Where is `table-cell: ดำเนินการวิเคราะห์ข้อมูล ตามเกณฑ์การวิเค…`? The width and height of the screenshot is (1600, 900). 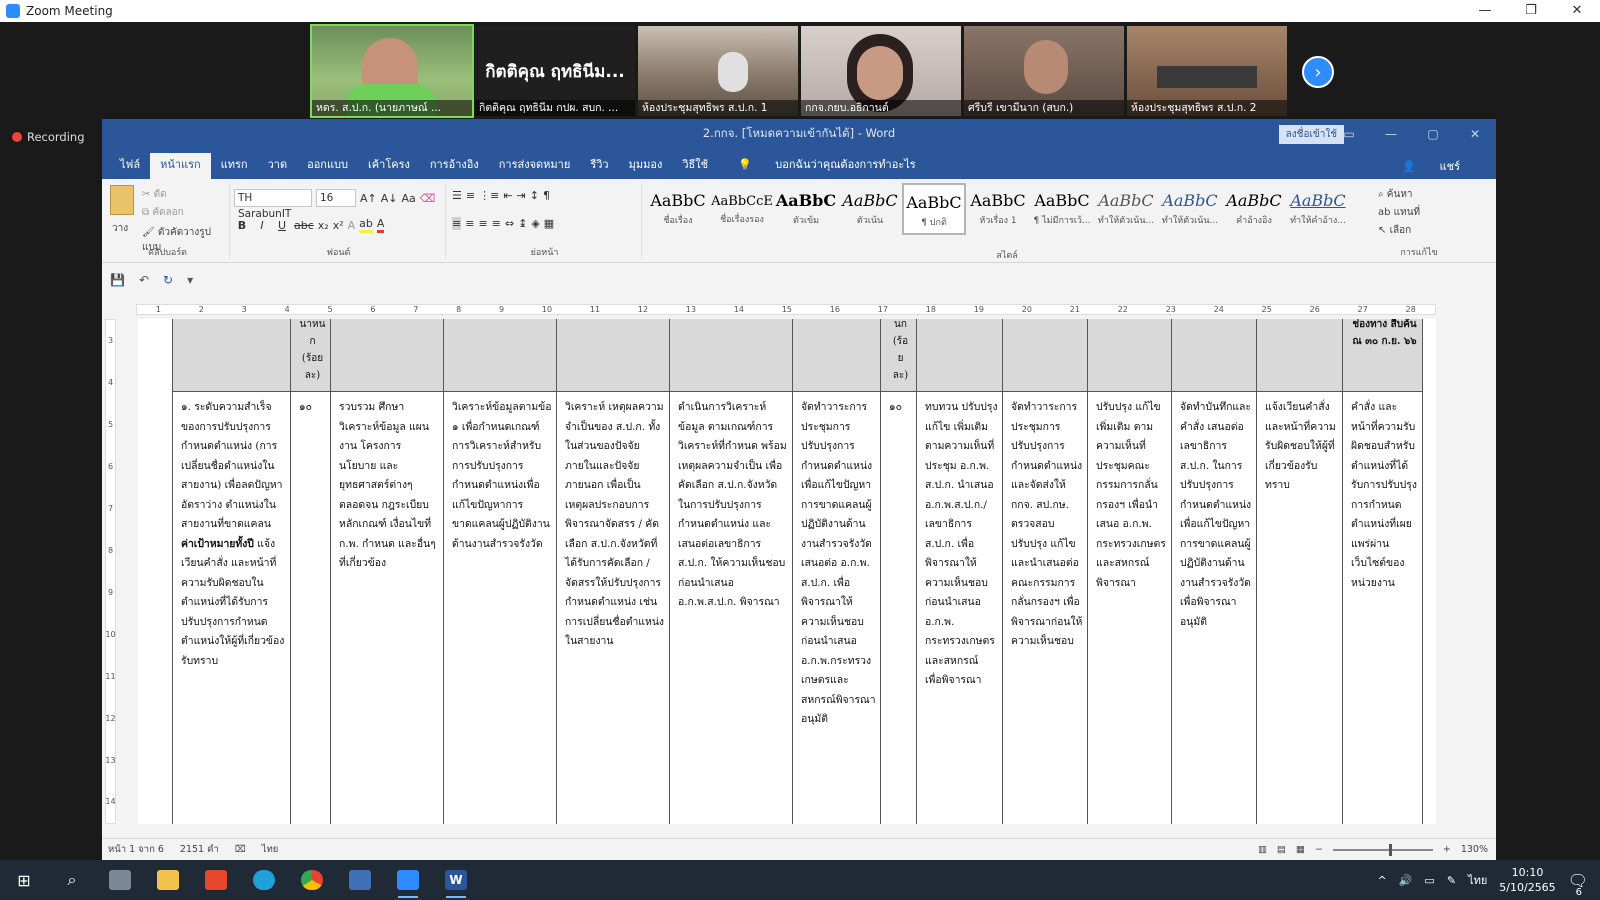
table-cell: ดำเนินการวิเคราะห์ข้อมูล ตามเกณฑ์การวิเค… is located at coordinates (731, 607).